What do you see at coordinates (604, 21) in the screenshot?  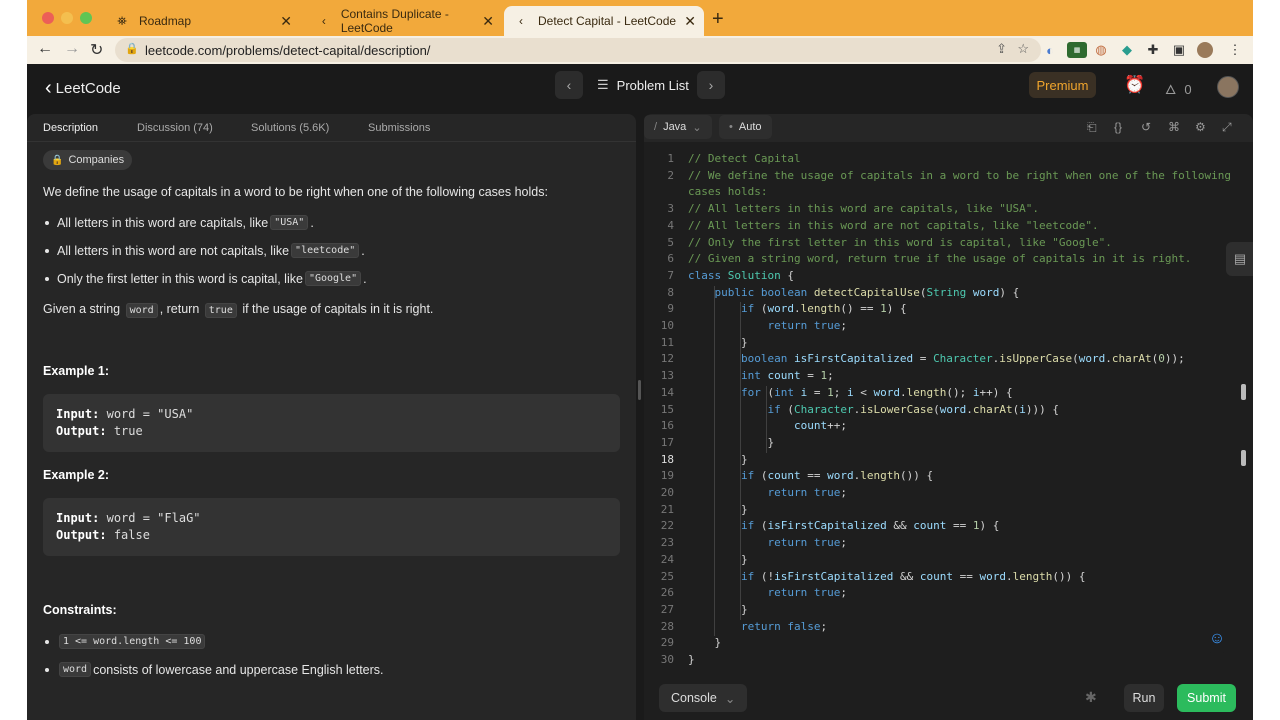 I see `browser-tab-detect-capital: ‹ Detect Capital - LeetCode ✕` at bounding box center [604, 21].